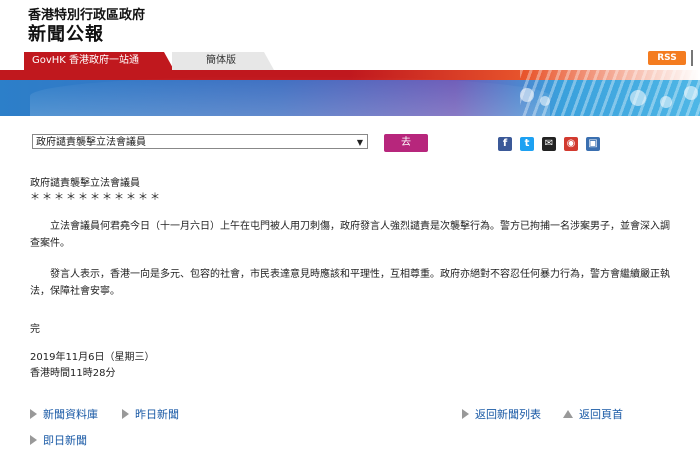 The height and width of the screenshot is (460, 700). What do you see at coordinates (157, 414) in the screenshot?
I see `nav-yesterday-label: 昨日新聞` at bounding box center [157, 414].